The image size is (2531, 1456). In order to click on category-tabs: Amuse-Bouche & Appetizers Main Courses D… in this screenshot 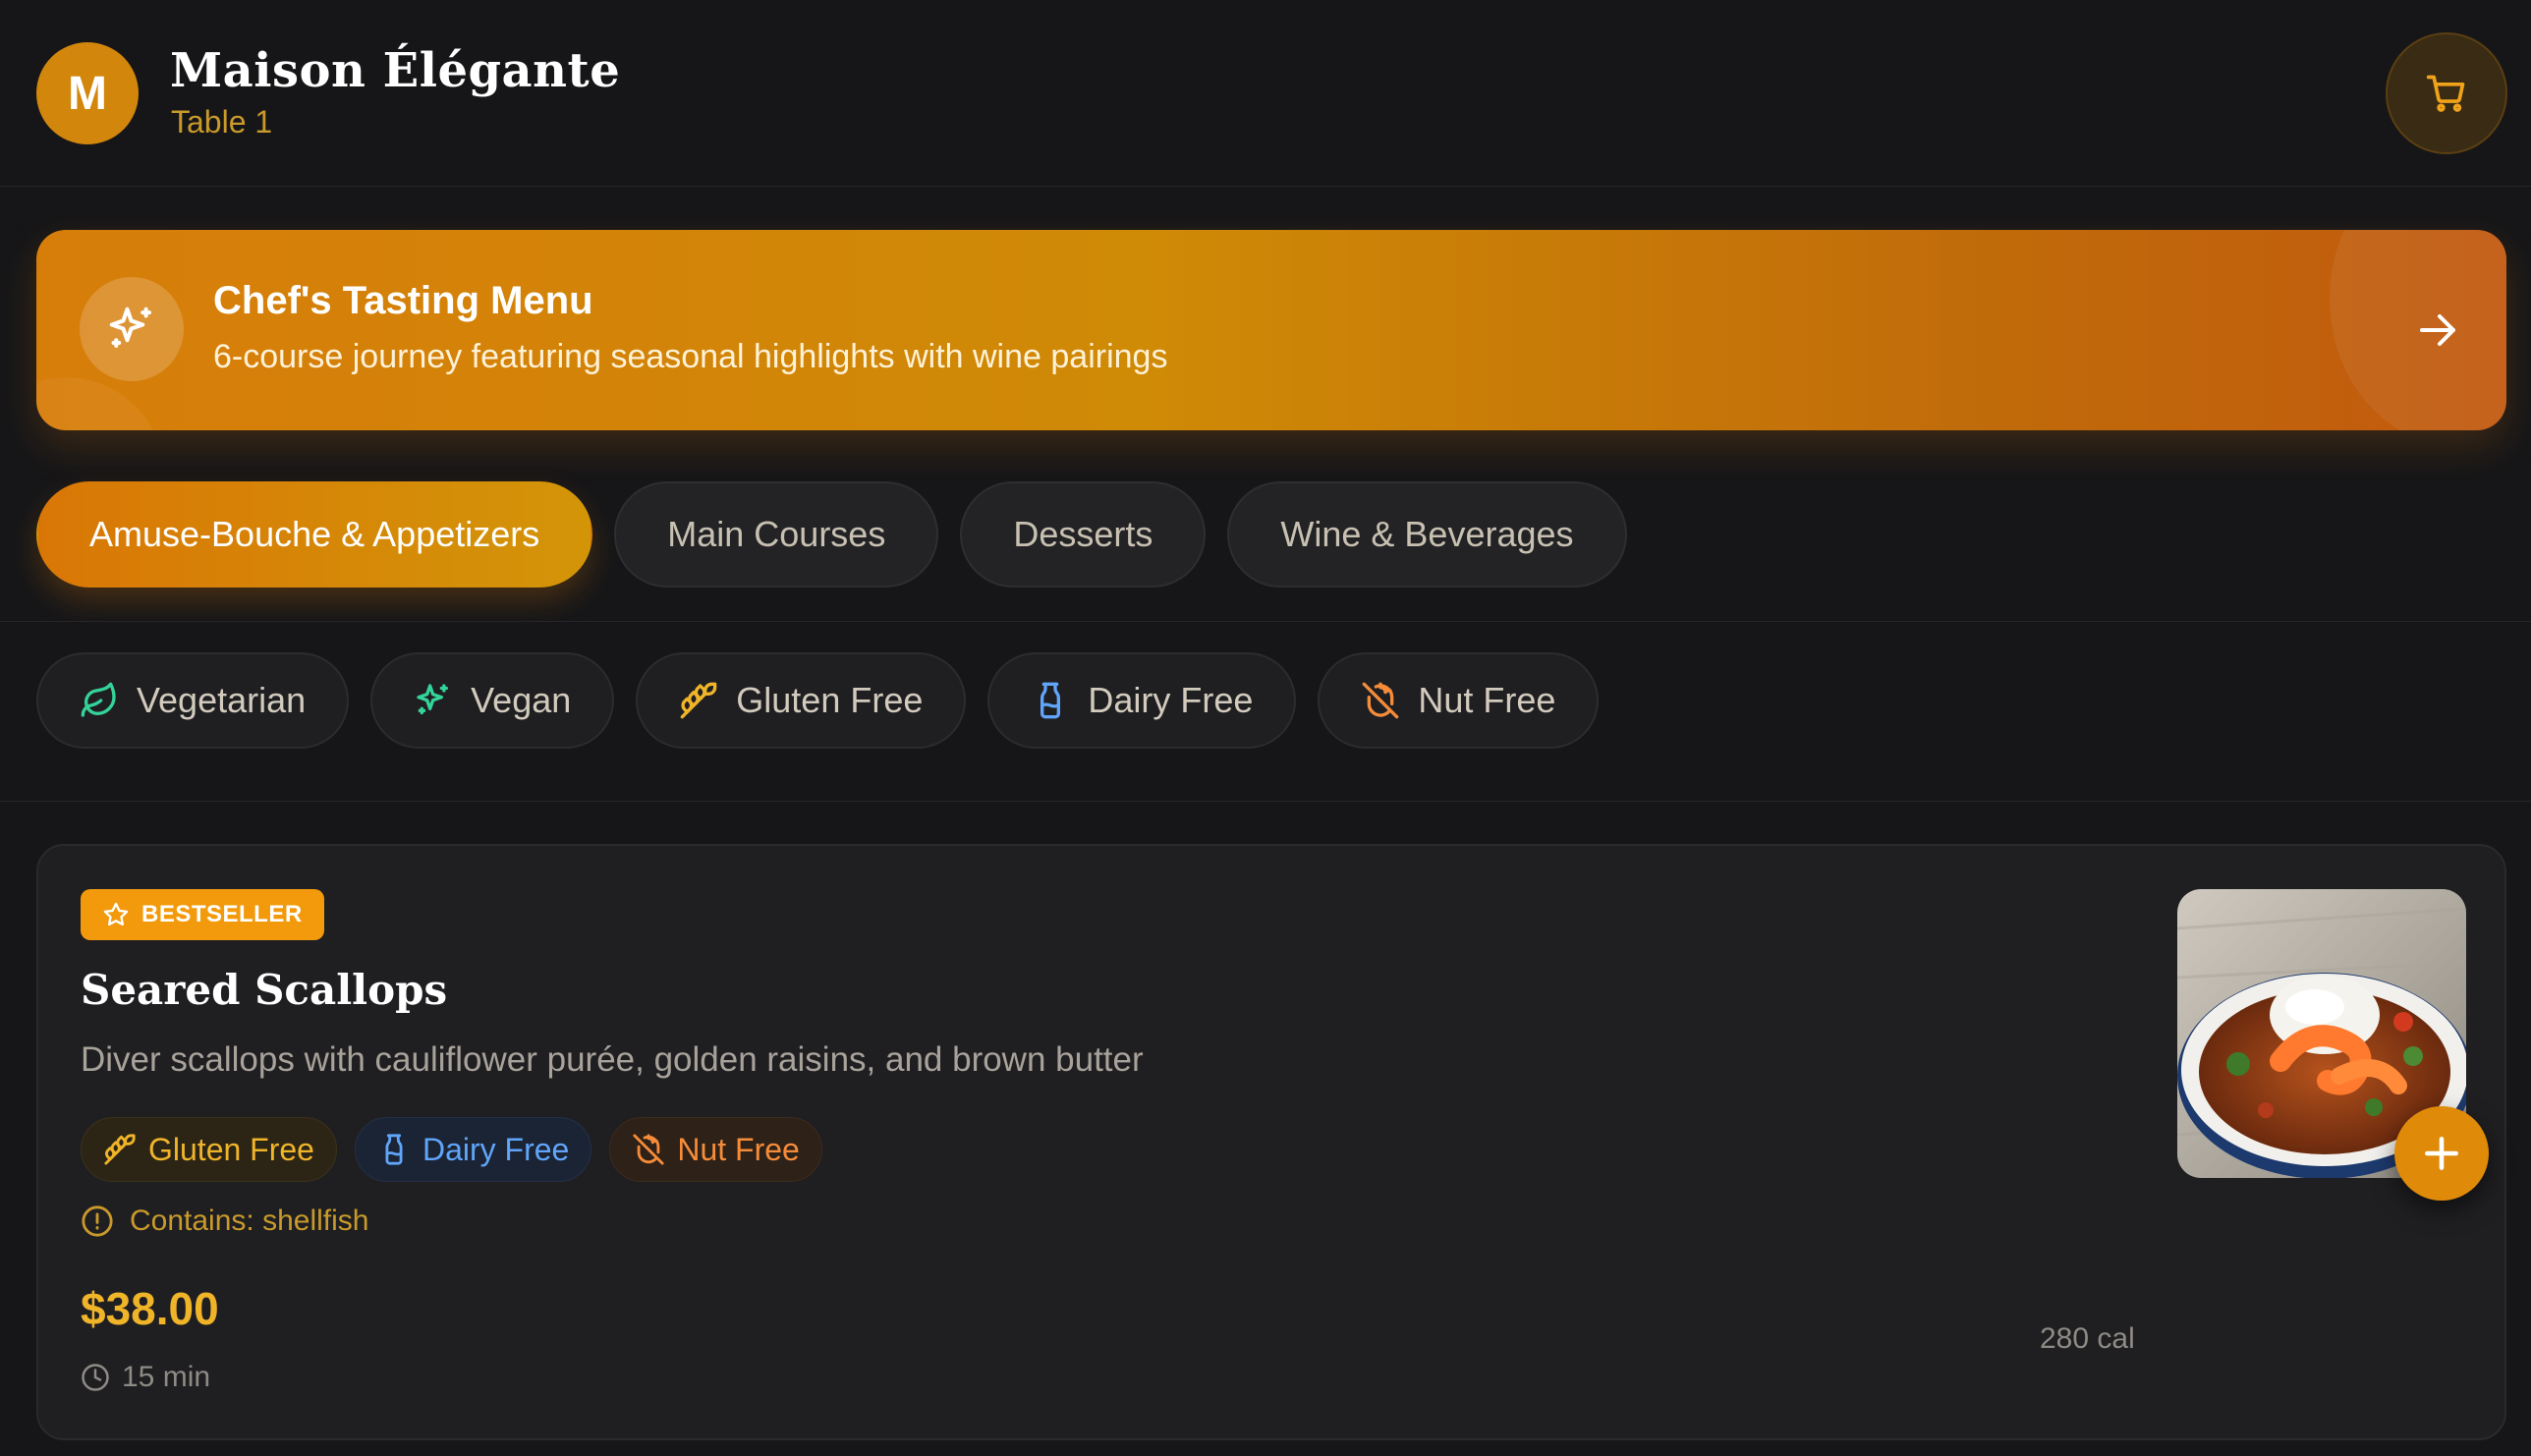, I will do `click(831, 535)`.